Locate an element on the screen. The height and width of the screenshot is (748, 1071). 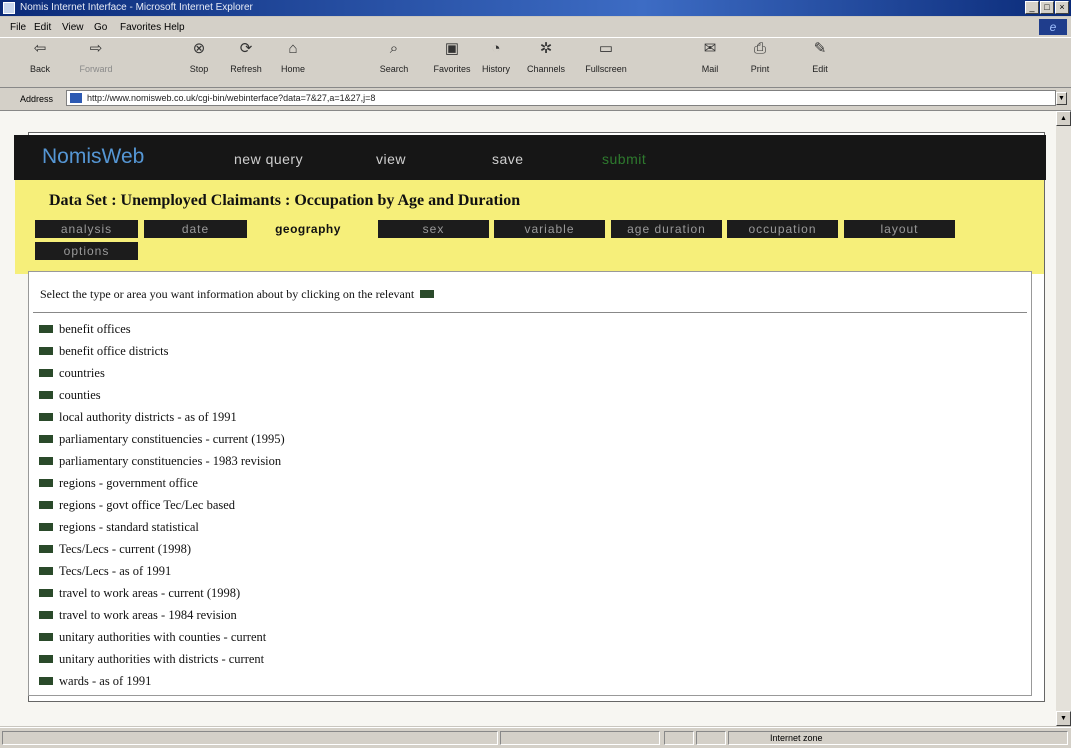
list-item: regions - government office is located at coordinates (162, 483).